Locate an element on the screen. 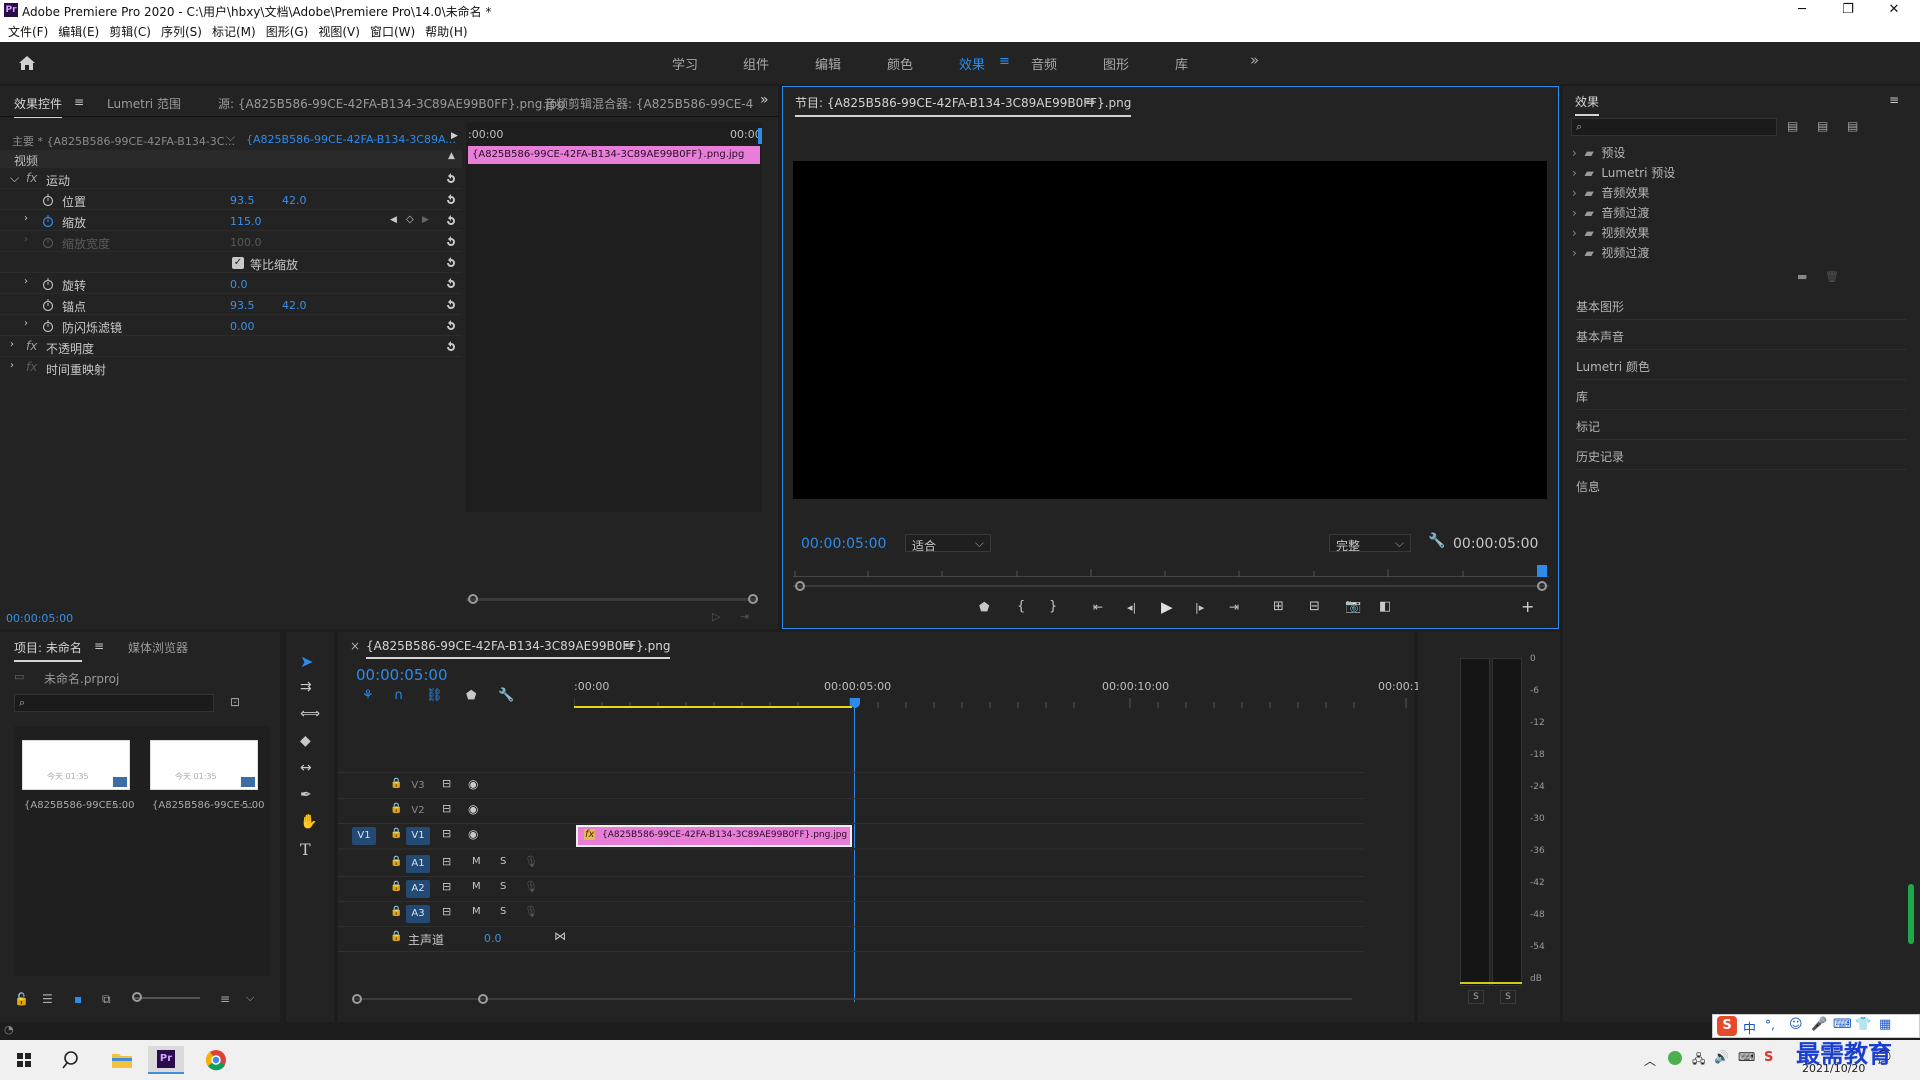 The width and height of the screenshot is (1920, 1080). hand-icon: ✋ is located at coordinates (308, 822).